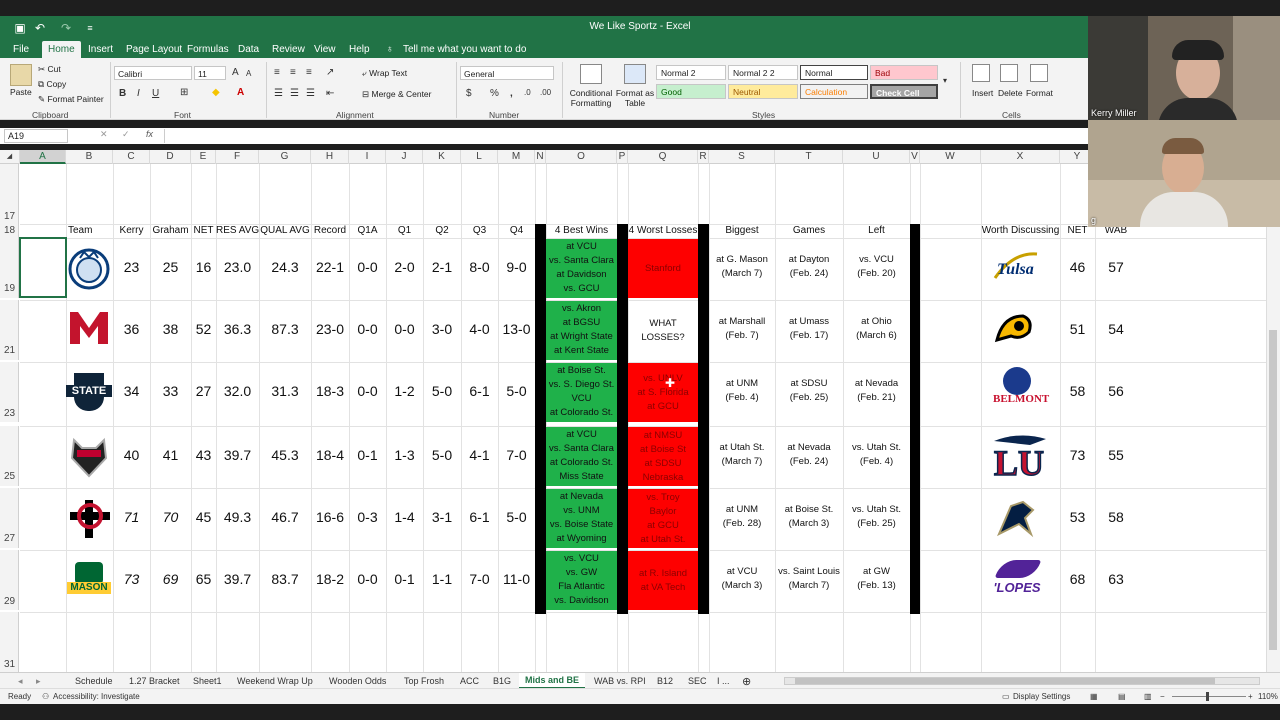  Describe the element at coordinates (982, 93) in the screenshot. I see `insert-cells-button: Insert` at that location.